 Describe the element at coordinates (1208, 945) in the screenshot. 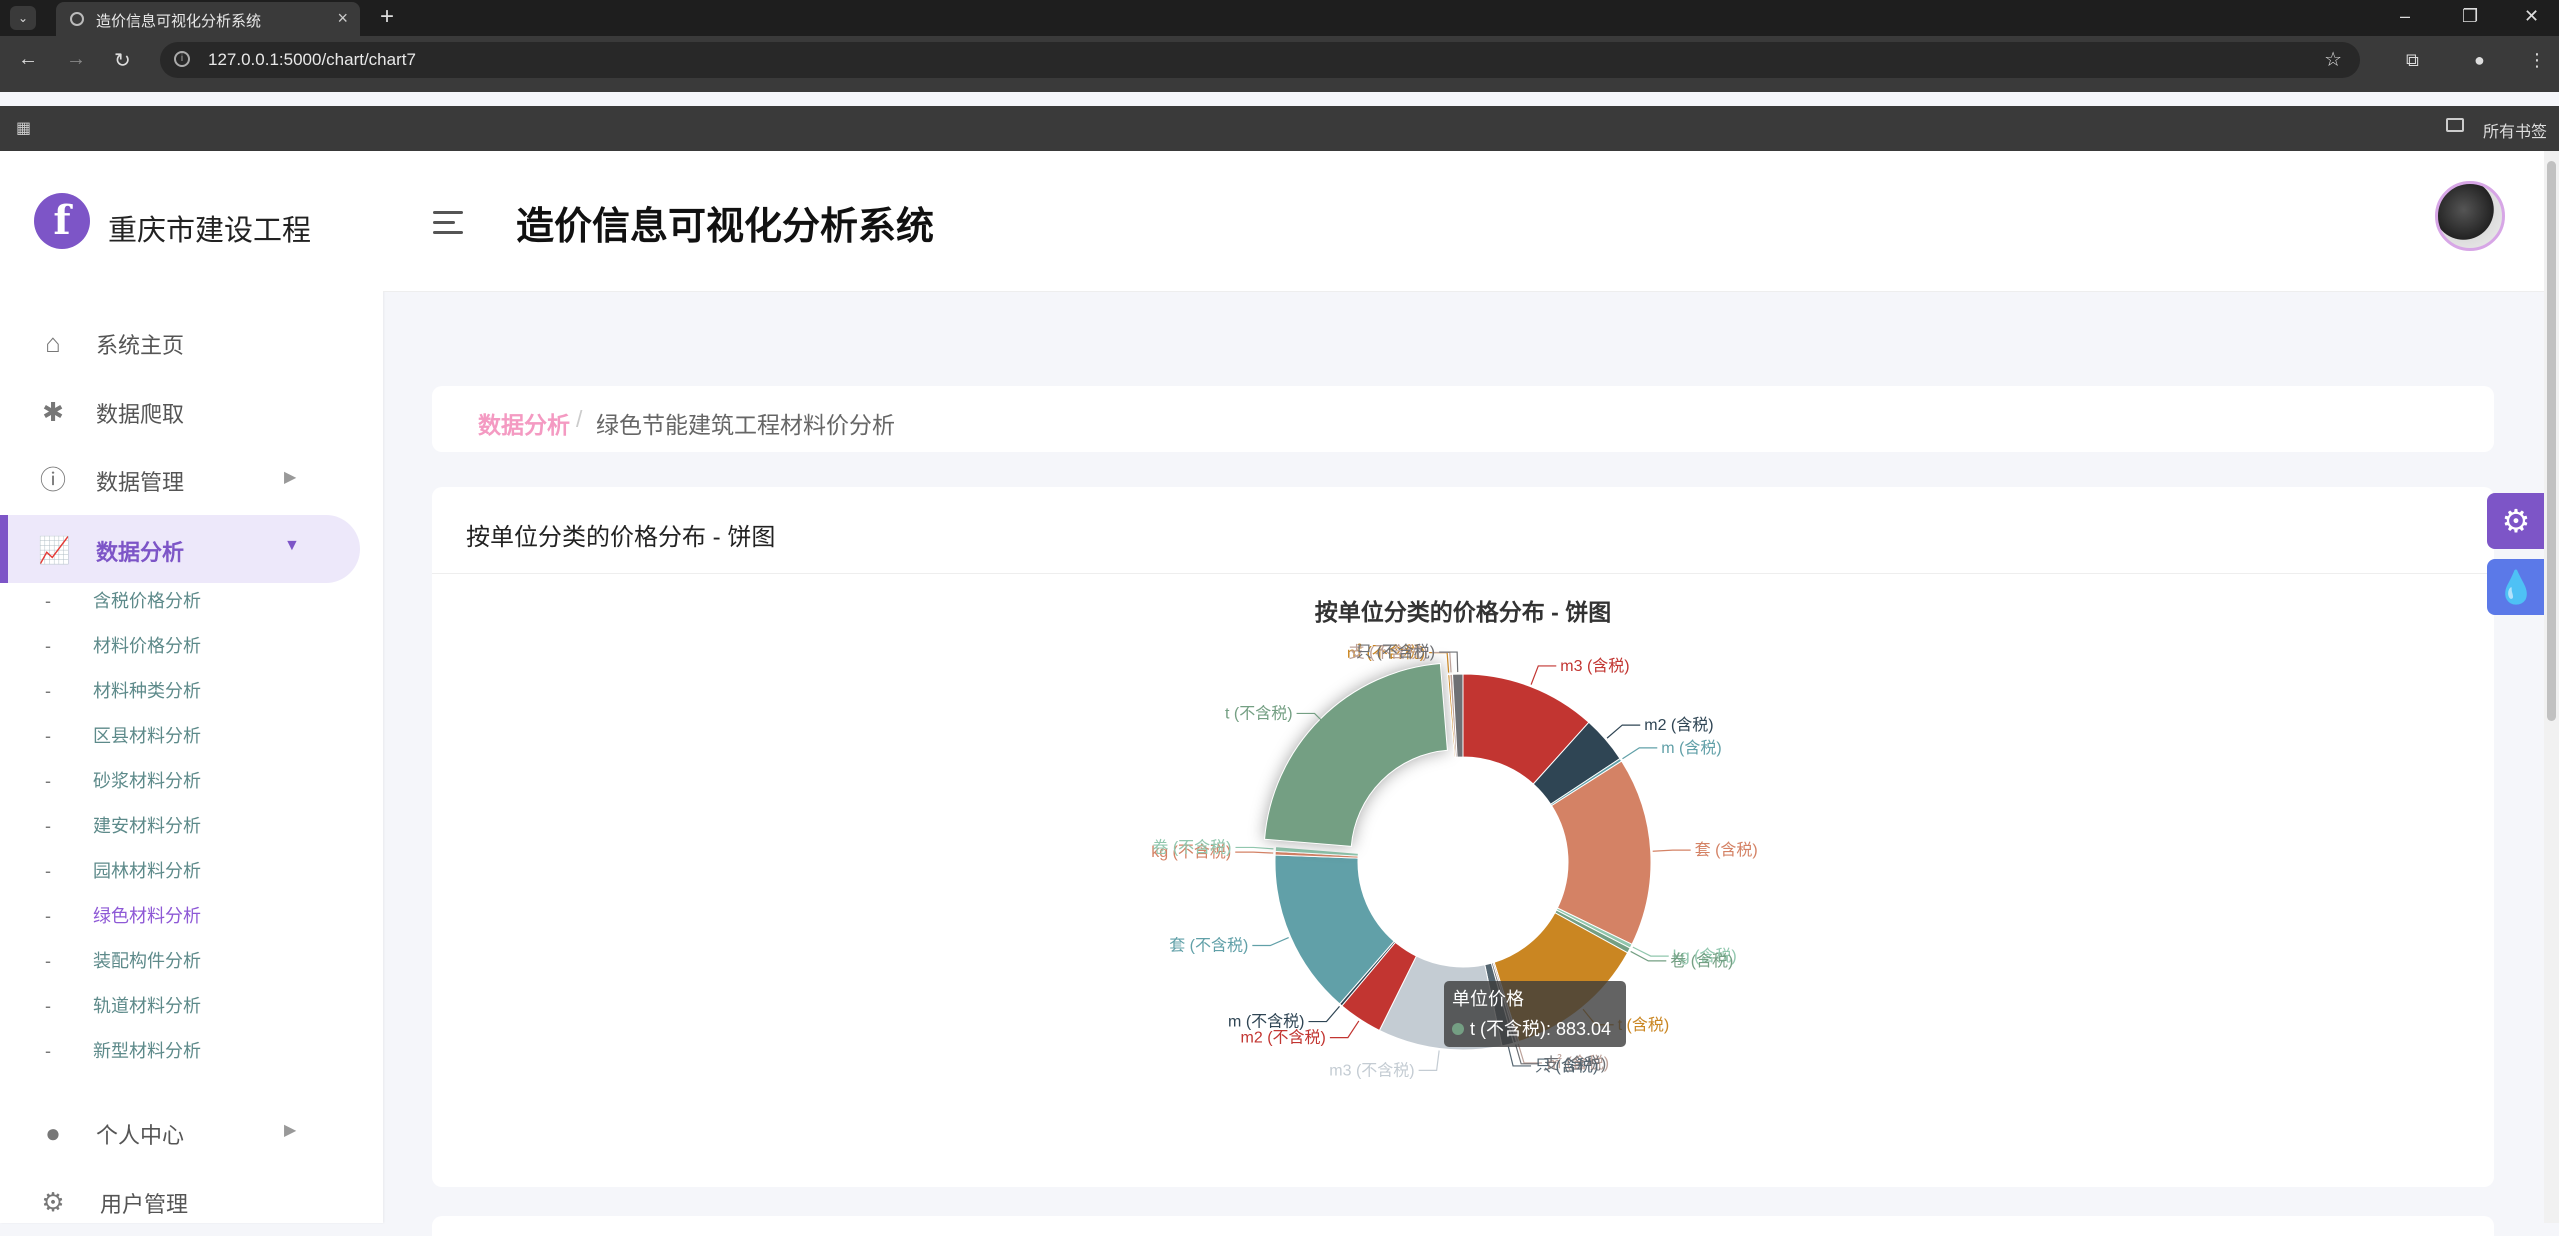

I see `slice-label: 套 (不含税)` at that location.